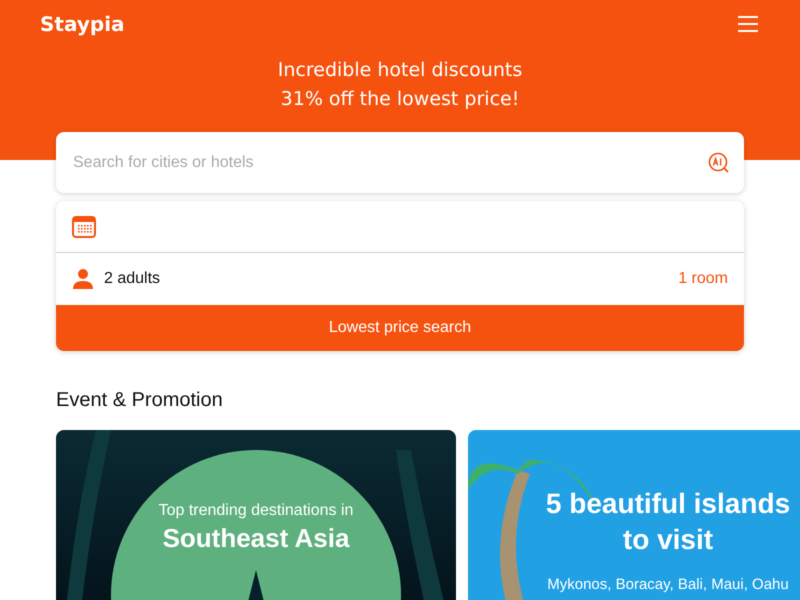  Describe the element at coordinates (400, 328) in the screenshot. I see `search-button: Lowest price search` at that location.